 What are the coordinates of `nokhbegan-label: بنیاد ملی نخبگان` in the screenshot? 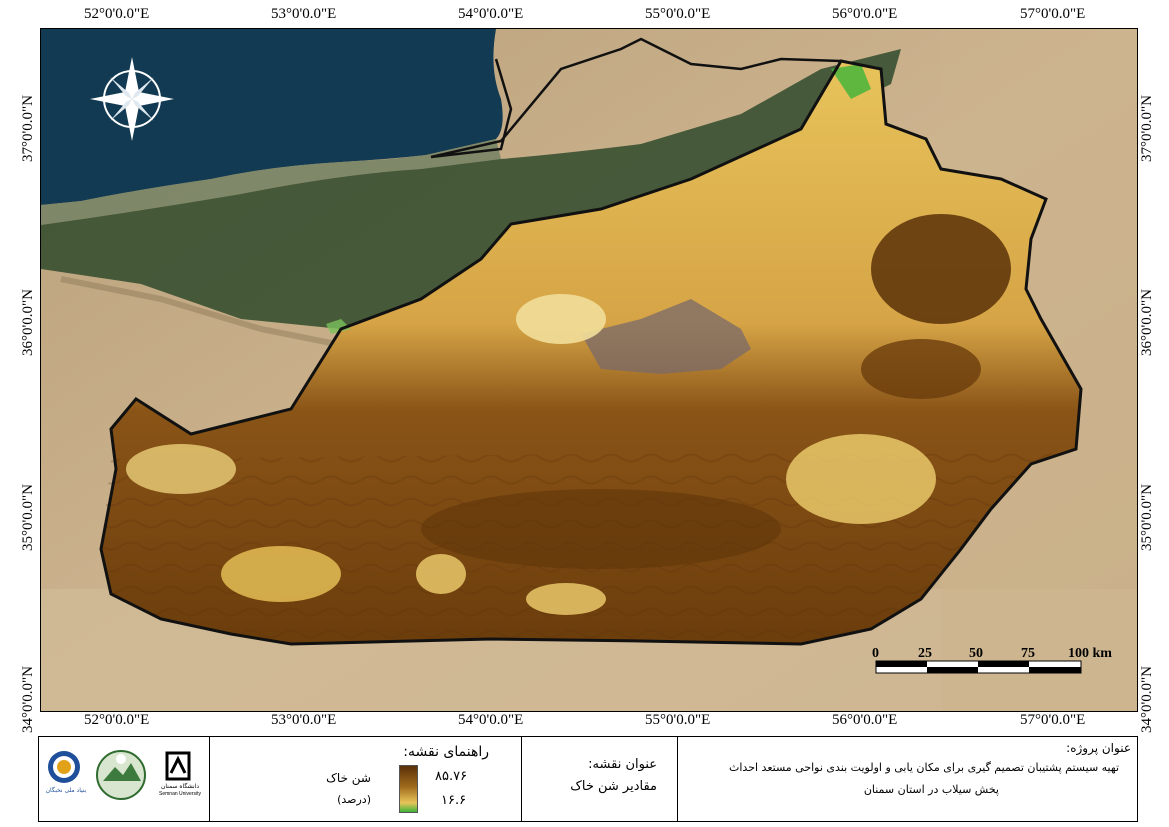 It's located at (66, 790).